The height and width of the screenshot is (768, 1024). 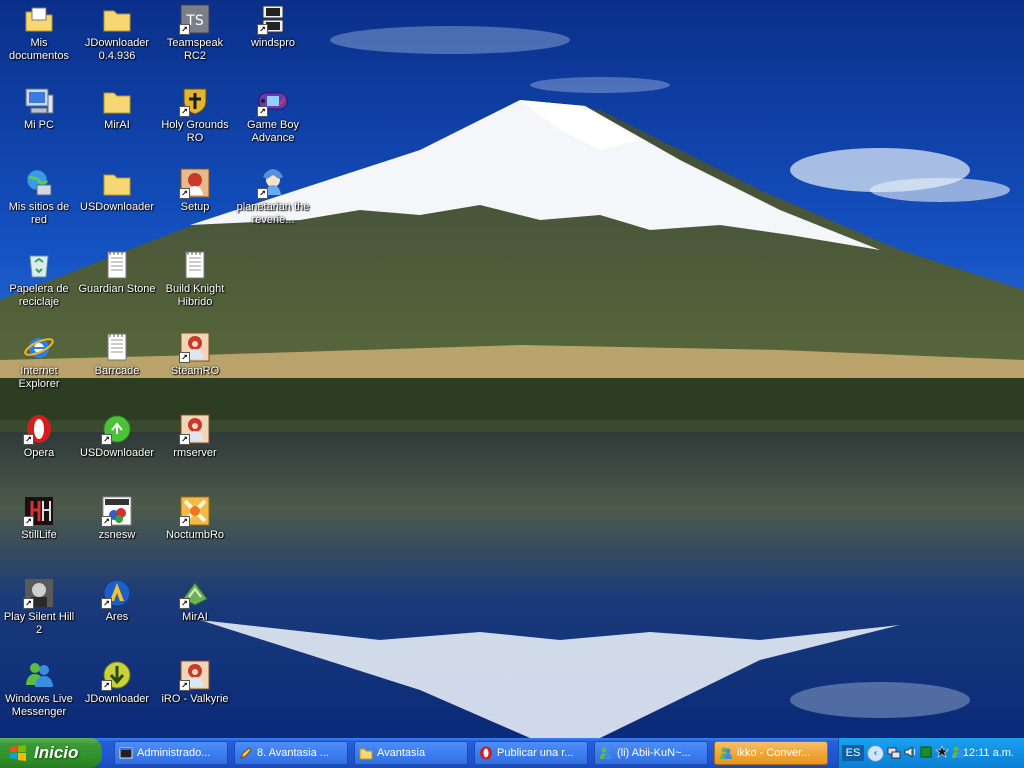 I want to click on desktop-icon-guardian-stone: Guardian Stone, so click(x=117, y=272).